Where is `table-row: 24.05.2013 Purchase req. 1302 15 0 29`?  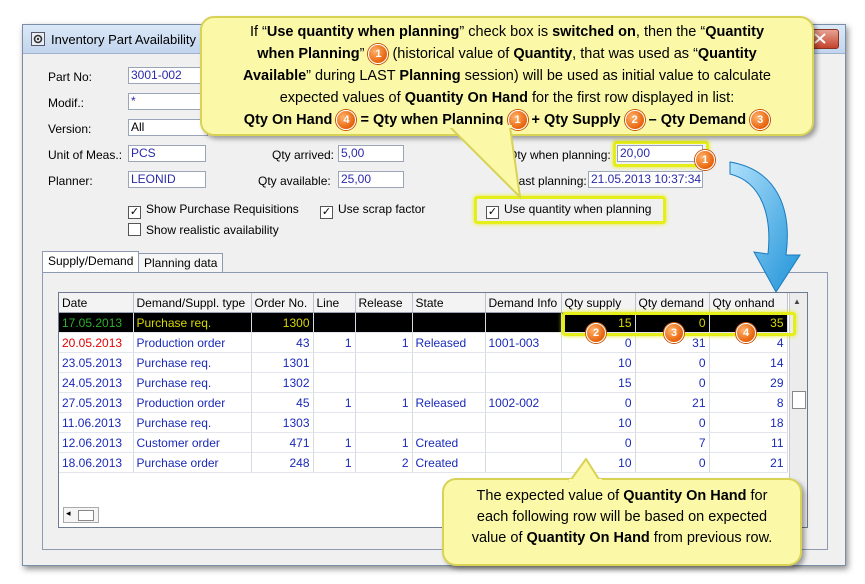 table-row: 24.05.2013 Purchase req. 1302 15 0 29 is located at coordinates (423, 382).